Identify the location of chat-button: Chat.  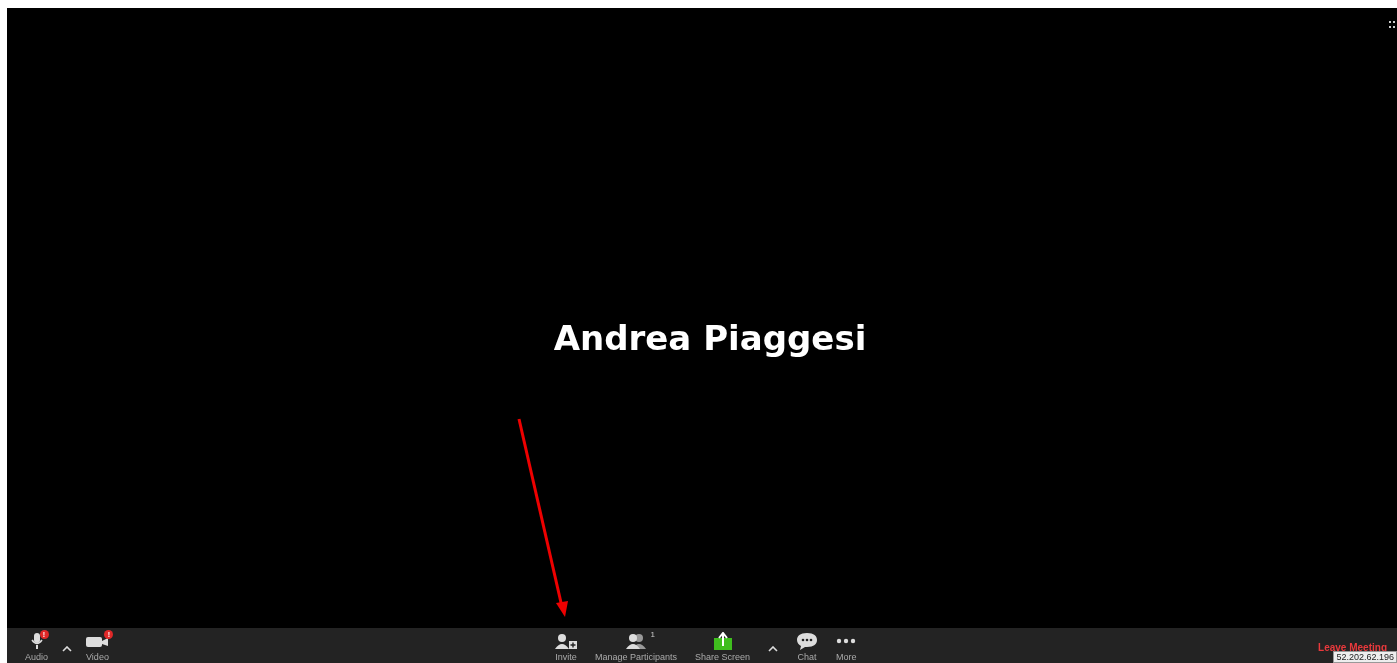
(807, 645).